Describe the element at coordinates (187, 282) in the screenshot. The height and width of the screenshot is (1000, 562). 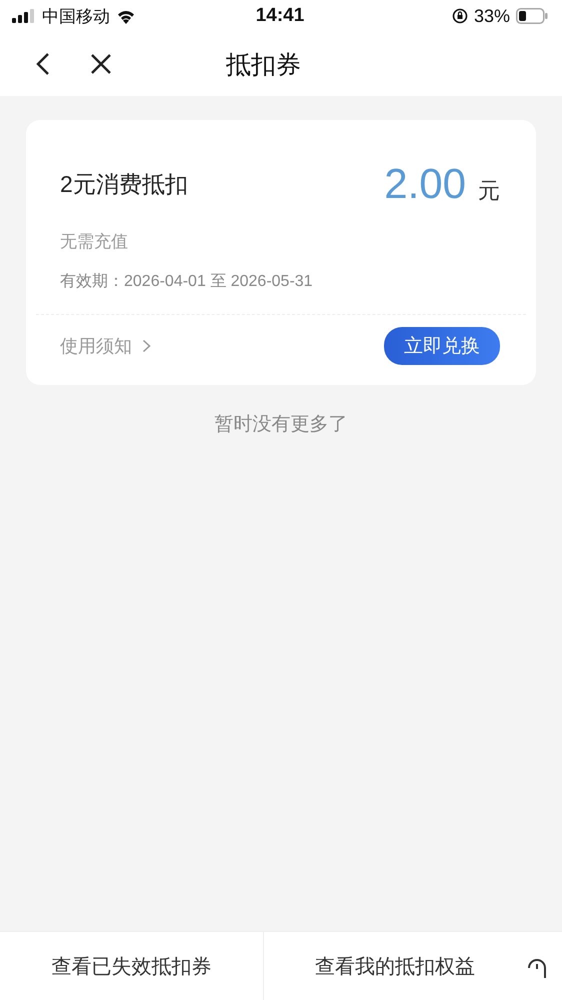
I see `validity-period: 有效期：2026-04-01 至 2026-05-31` at that location.